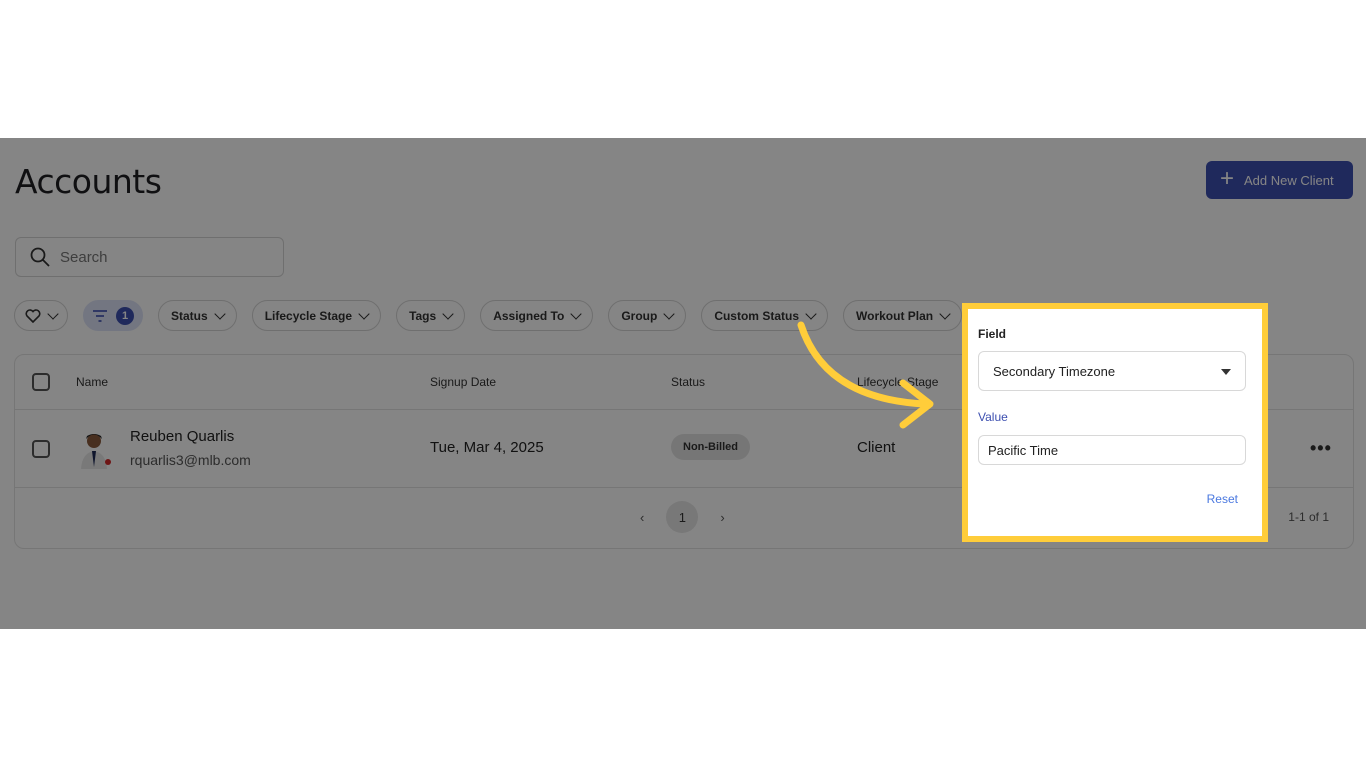 This screenshot has width=1366, height=768. I want to click on value-input-text: Pacific Time, so click(1023, 450).